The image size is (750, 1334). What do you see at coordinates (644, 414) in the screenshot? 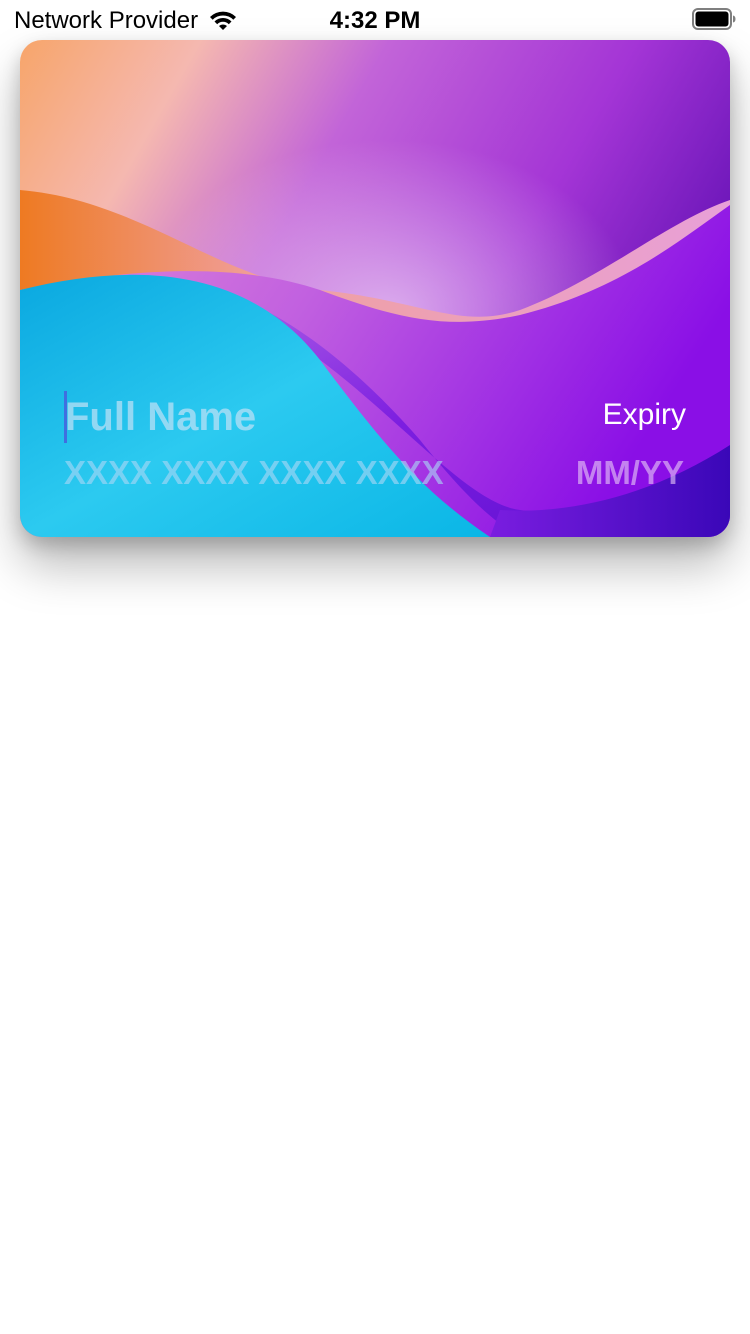
I see `expiry-label: Expiry` at bounding box center [644, 414].